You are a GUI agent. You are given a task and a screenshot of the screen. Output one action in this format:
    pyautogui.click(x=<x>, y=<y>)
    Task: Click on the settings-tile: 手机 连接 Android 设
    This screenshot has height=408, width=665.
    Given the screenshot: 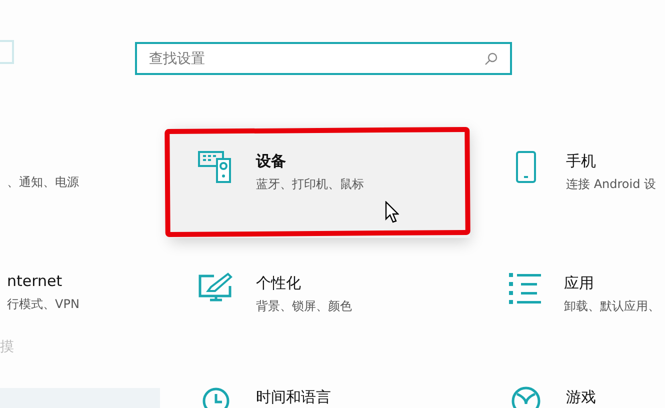 What is the action you would take?
    pyautogui.click(x=570, y=160)
    